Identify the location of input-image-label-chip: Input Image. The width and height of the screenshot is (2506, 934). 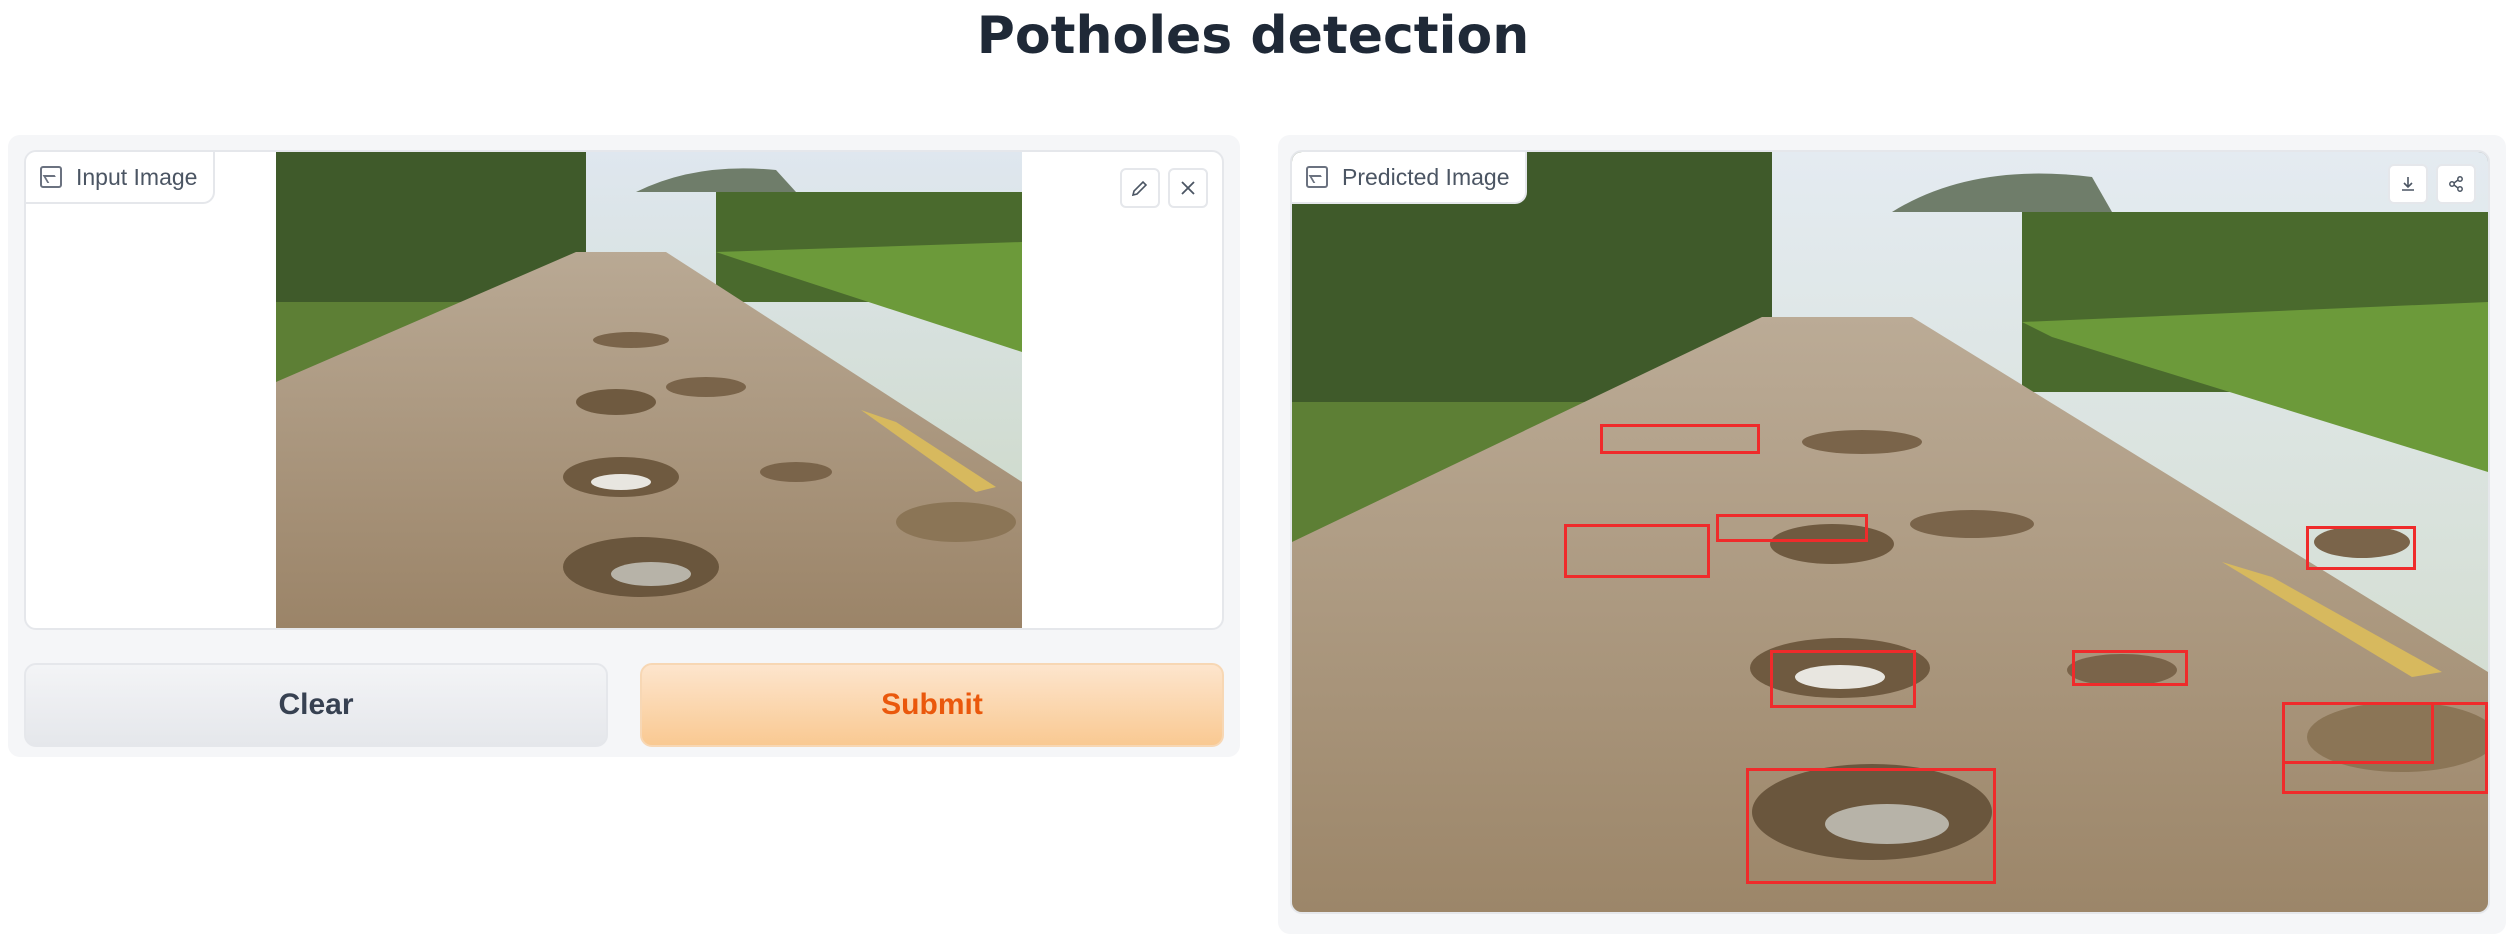
(121, 178).